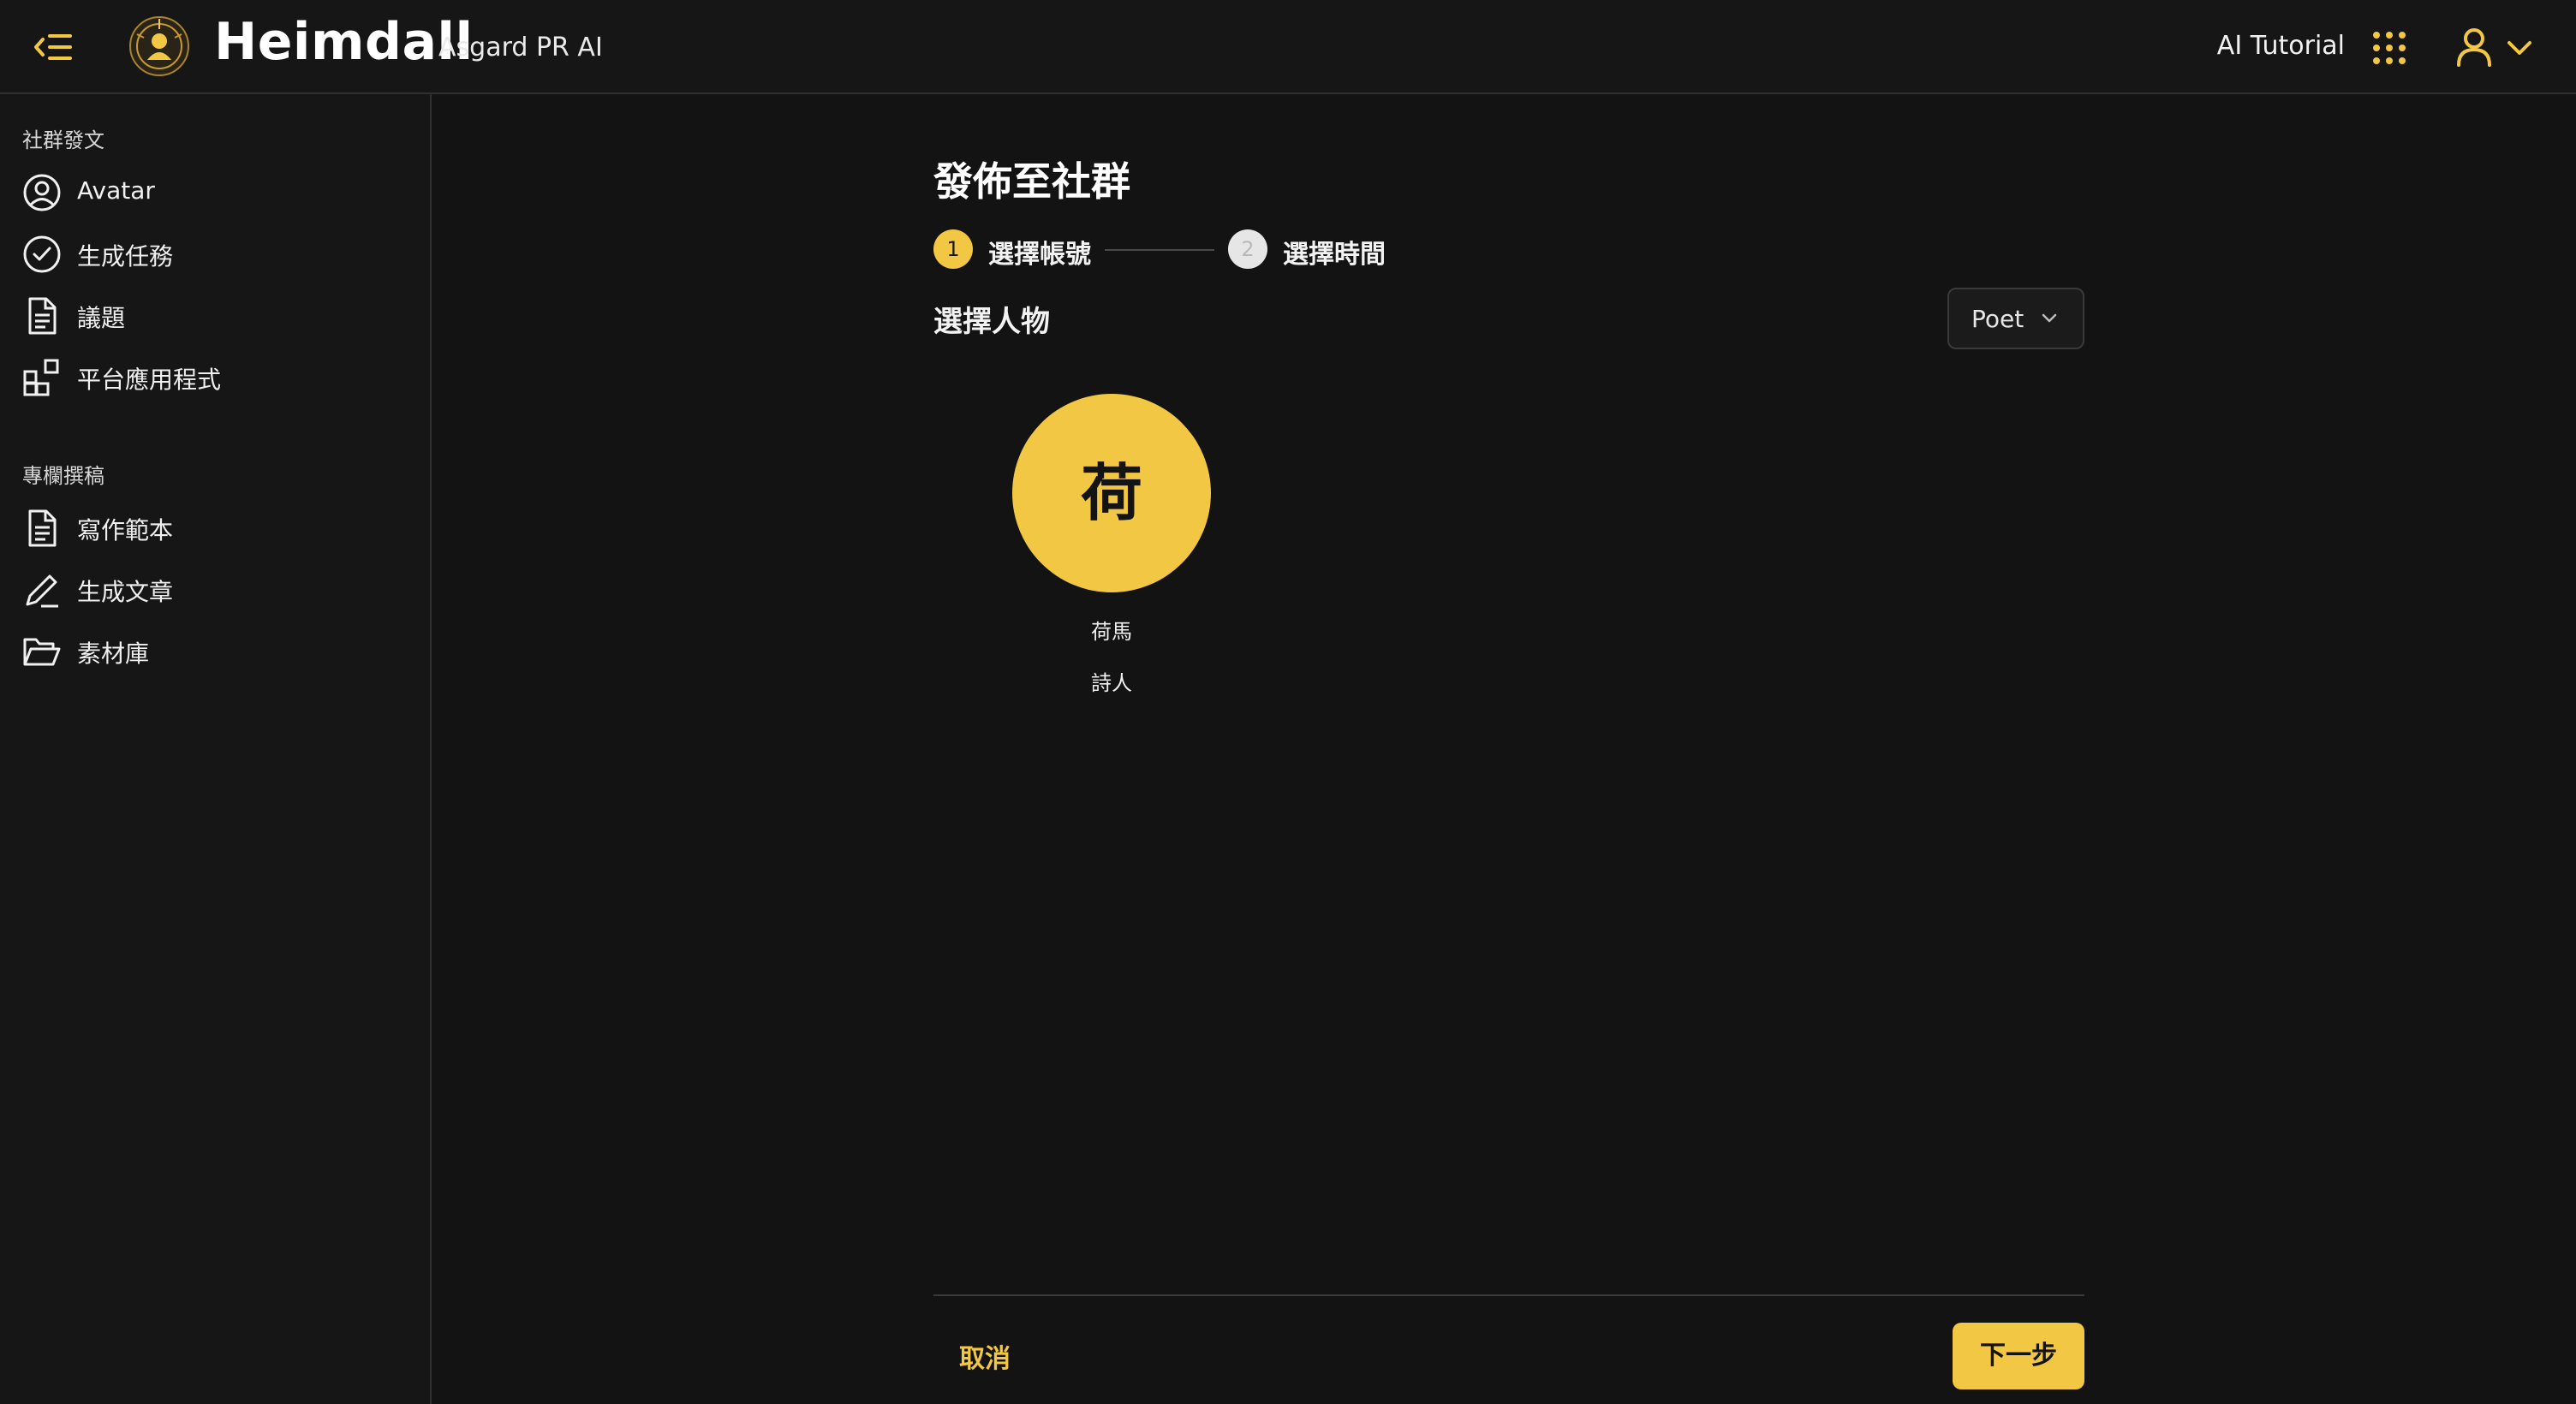 The height and width of the screenshot is (1404, 2576). What do you see at coordinates (126, 530) in the screenshot?
I see `sidebar-item-label: 寫作範本` at bounding box center [126, 530].